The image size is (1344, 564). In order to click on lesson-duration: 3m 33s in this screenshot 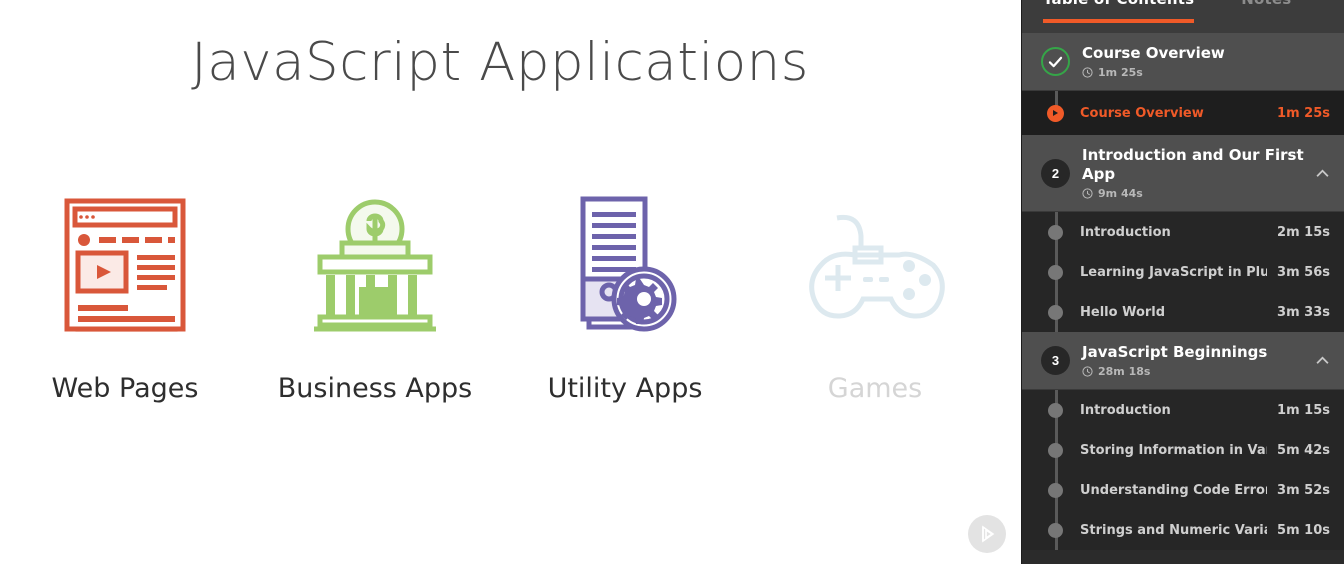, I will do `click(1303, 312)`.